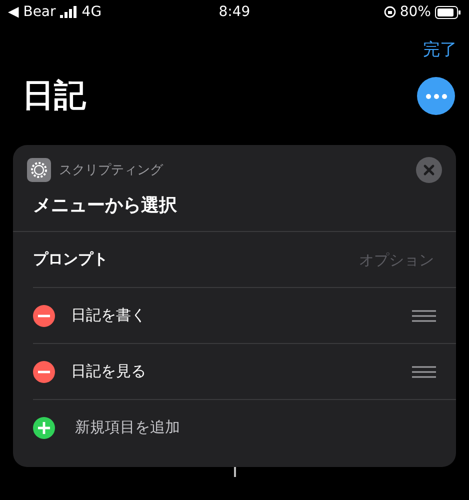 This screenshot has height=500, width=469. I want to click on close-icon, so click(429, 170).